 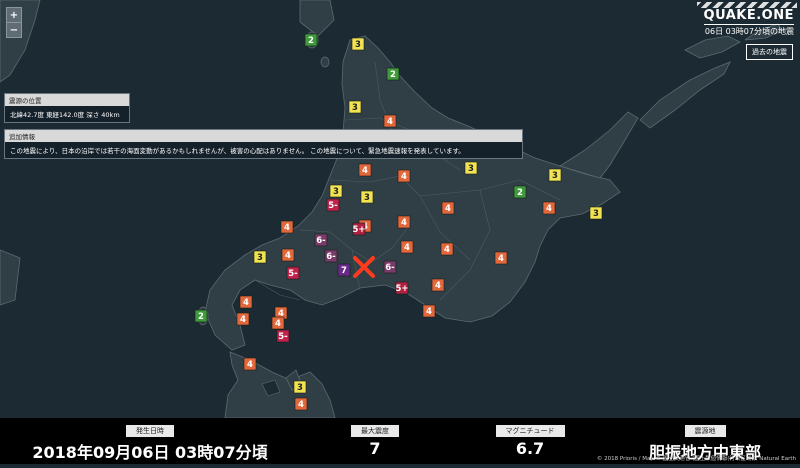 What do you see at coordinates (748, 30) in the screenshot?
I see `brand-subtitle: 06日 03時07分頃の地震` at bounding box center [748, 30].